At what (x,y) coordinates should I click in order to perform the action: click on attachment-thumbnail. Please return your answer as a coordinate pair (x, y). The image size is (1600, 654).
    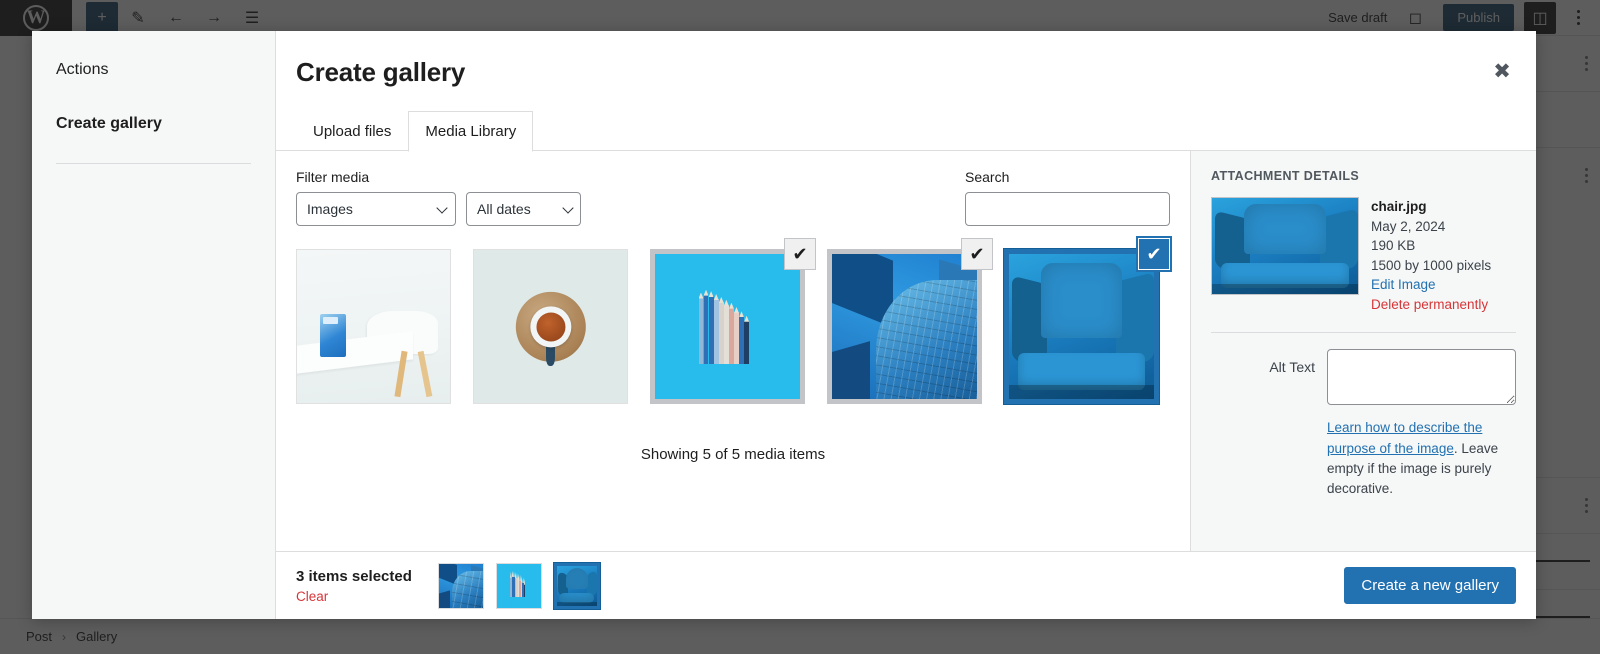
    Looking at the image, I should click on (1285, 246).